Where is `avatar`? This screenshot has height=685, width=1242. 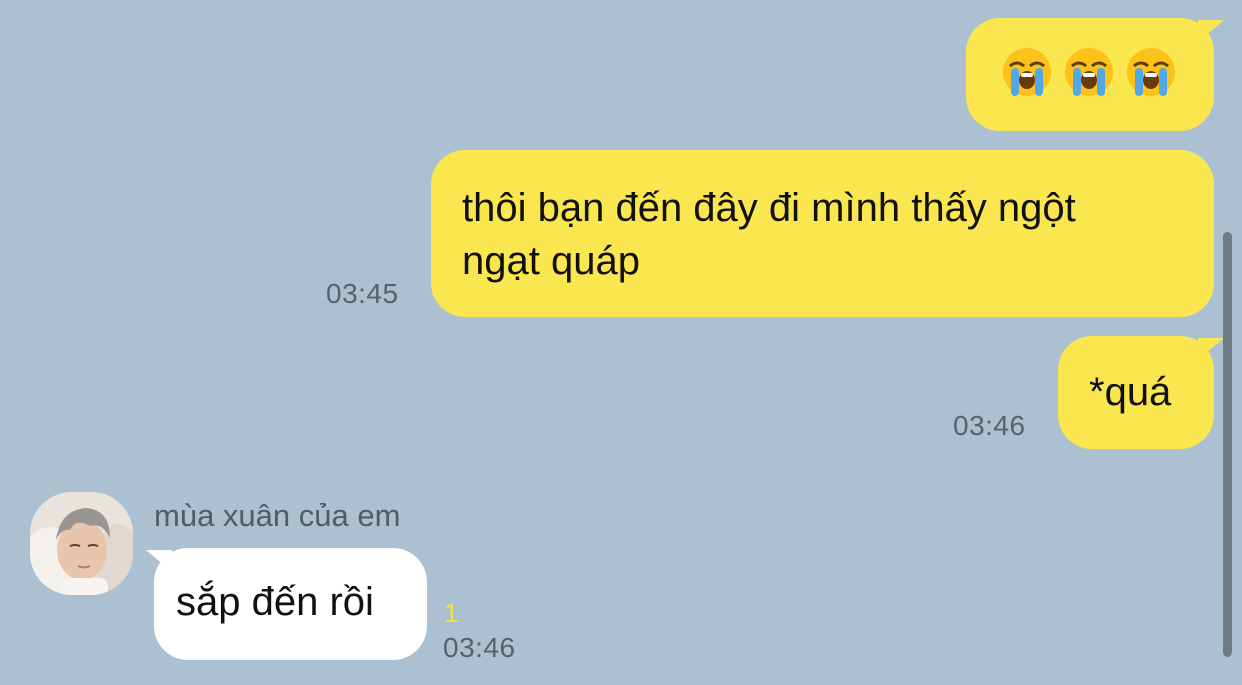 avatar is located at coordinates (81, 543).